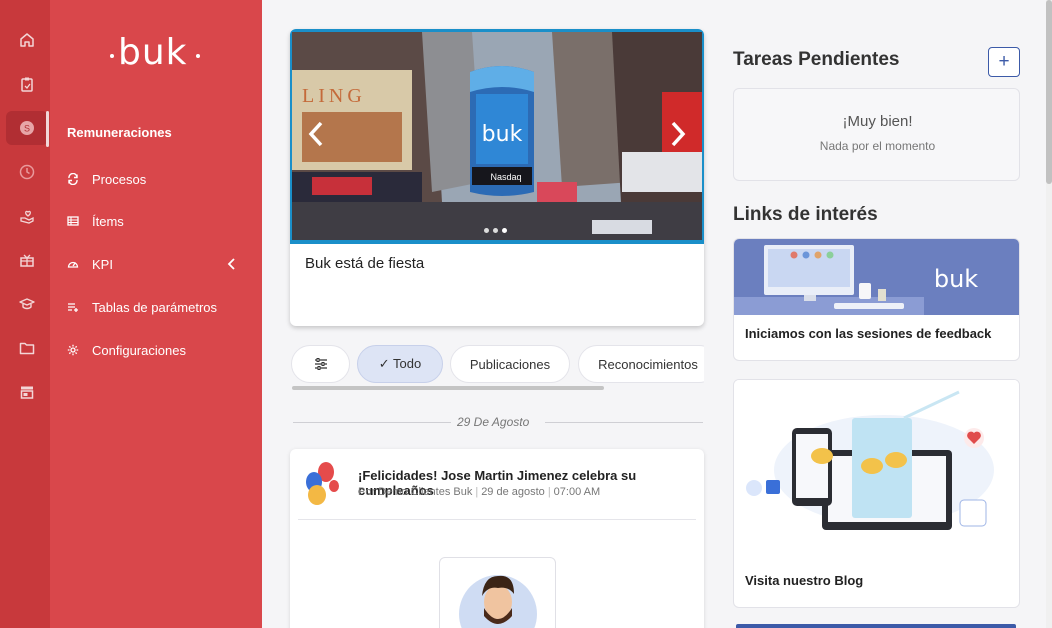 The height and width of the screenshot is (628, 1052). Describe the element at coordinates (504, 230) in the screenshot. I see `carousel-dot-active` at that location.